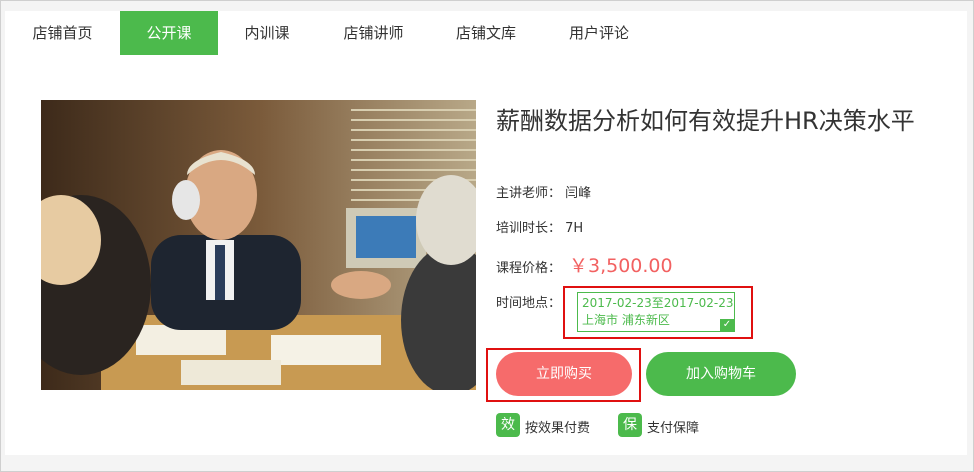  Describe the element at coordinates (529, 193) in the screenshot. I see `teacher-label: 主讲老师：` at that location.